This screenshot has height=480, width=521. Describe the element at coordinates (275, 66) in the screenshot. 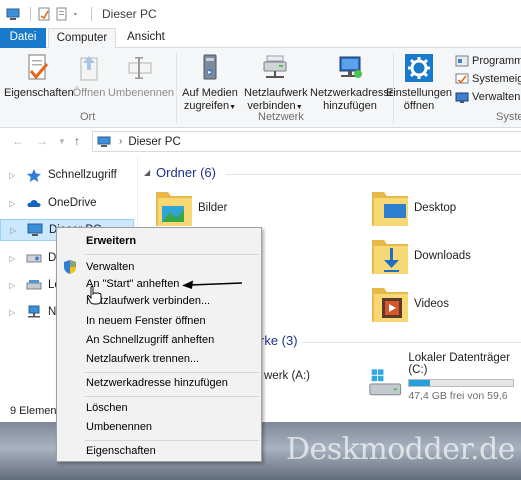

I see `network-drive-icon` at that location.